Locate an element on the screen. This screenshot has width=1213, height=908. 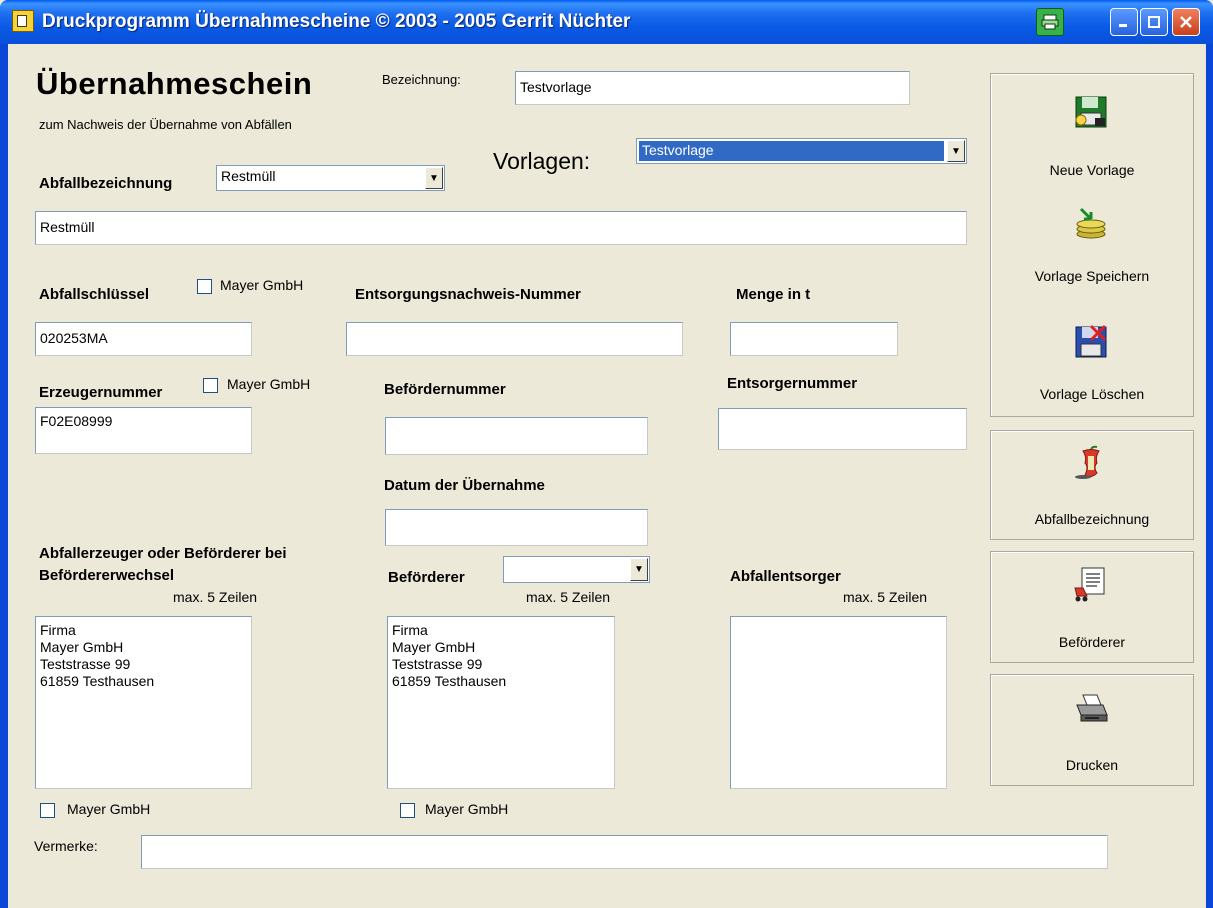
close-icon is located at coordinates (1186, 22).